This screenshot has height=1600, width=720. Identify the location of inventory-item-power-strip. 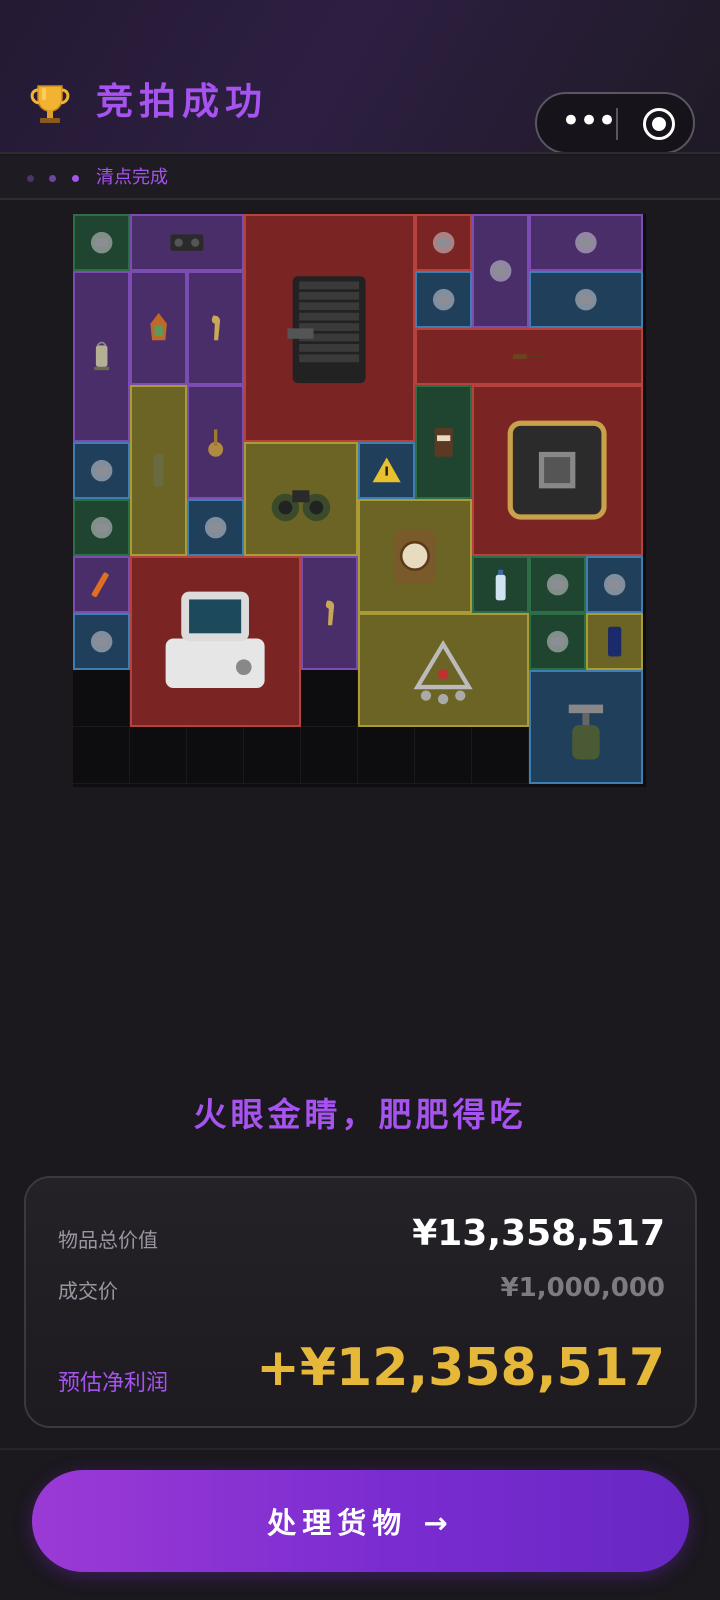
(101, 527).